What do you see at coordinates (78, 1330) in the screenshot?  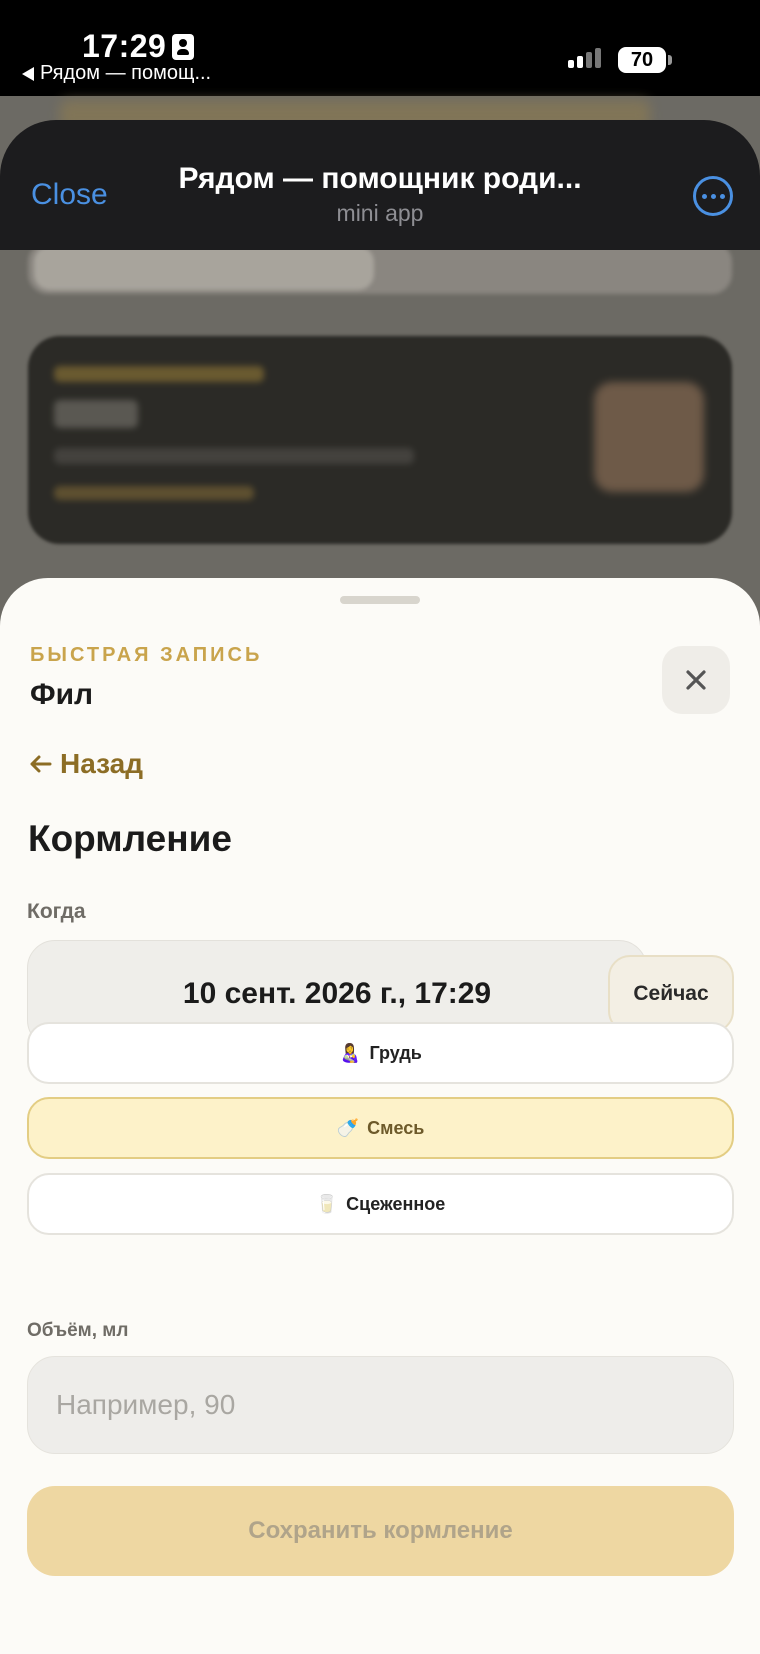 I see `volume-label: Объём, мл` at bounding box center [78, 1330].